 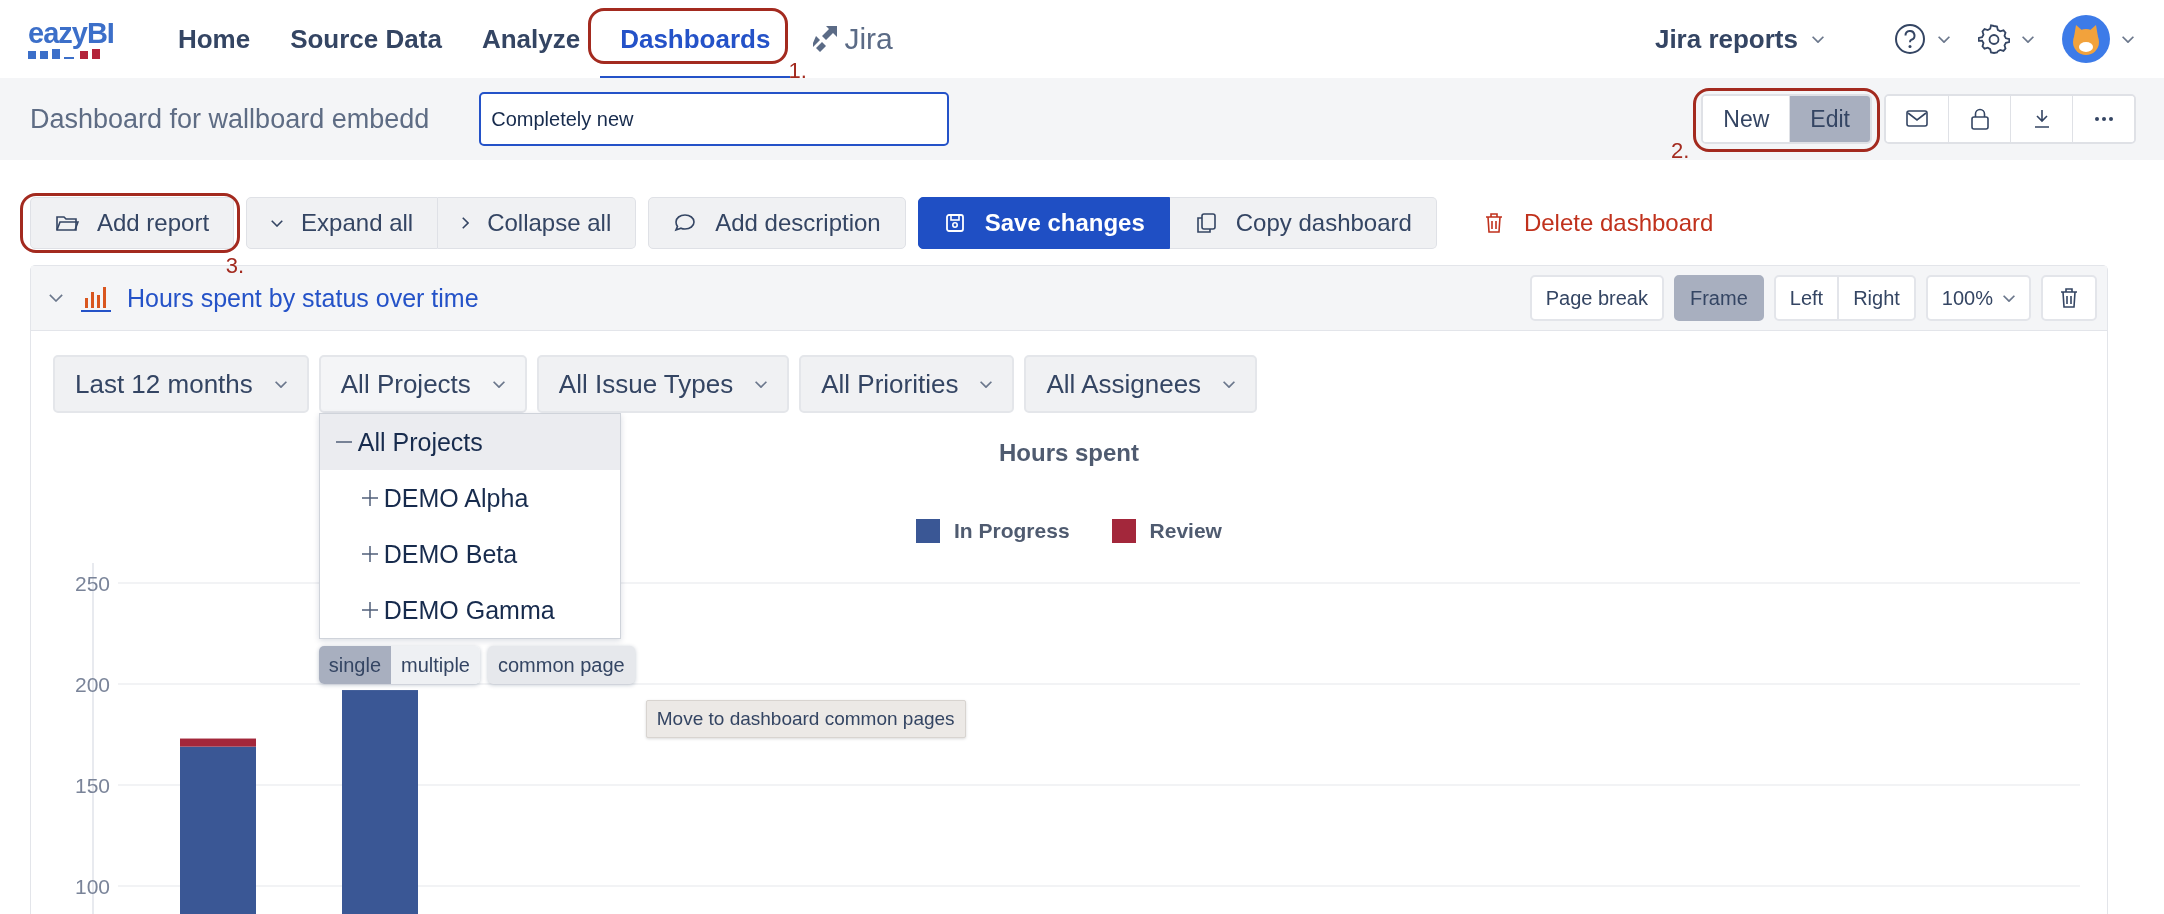 What do you see at coordinates (1303, 223) in the screenshot?
I see `toolbar-button: Copy dashboard` at bounding box center [1303, 223].